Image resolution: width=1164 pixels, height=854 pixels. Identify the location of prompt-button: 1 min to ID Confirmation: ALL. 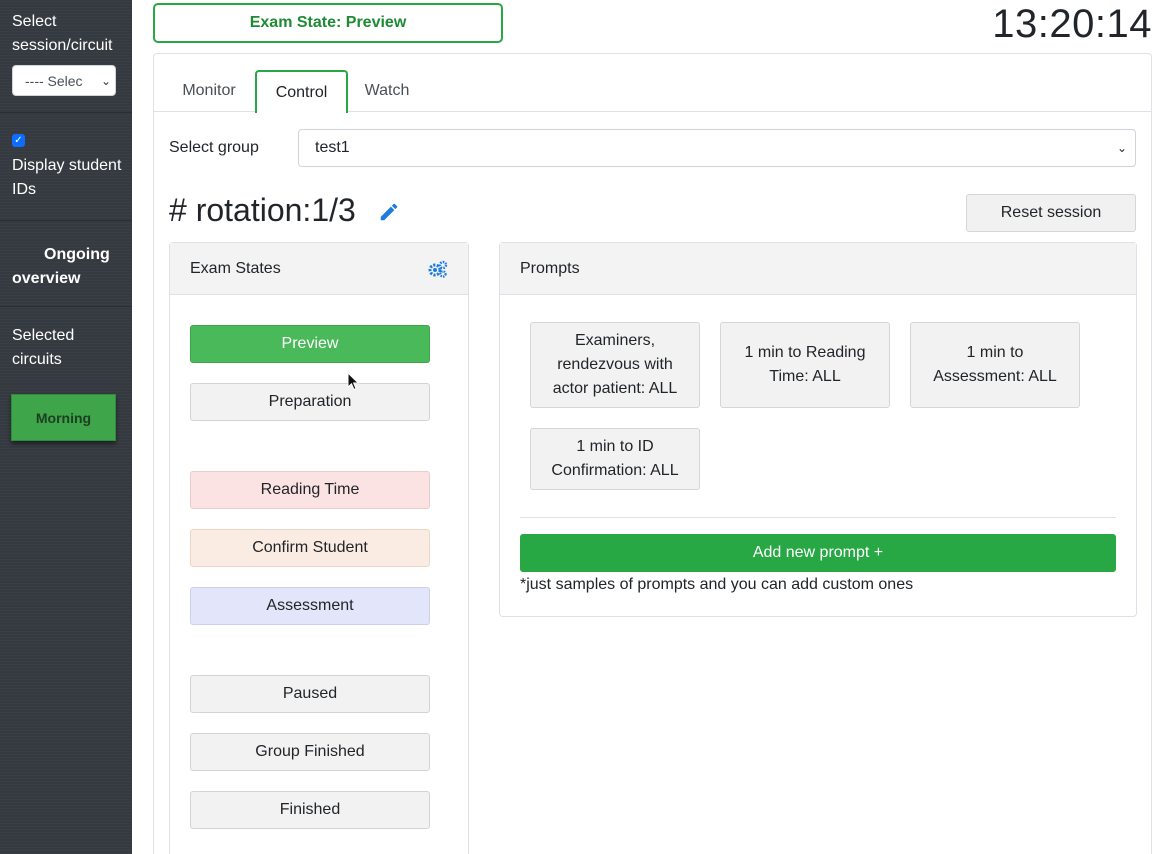
(615, 459).